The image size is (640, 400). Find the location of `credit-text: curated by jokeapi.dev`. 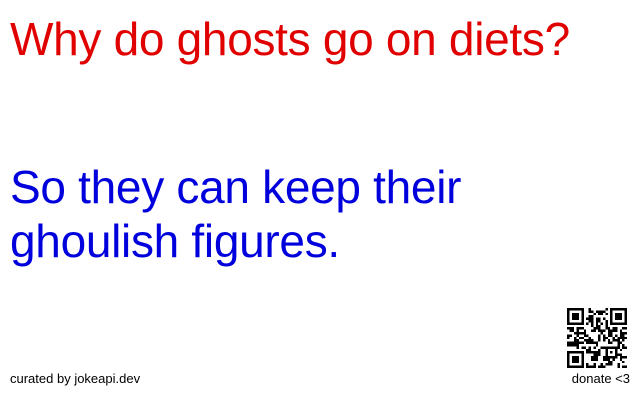

credit-text: curated by jokeapi.dev is located at coordinates (75, 378).